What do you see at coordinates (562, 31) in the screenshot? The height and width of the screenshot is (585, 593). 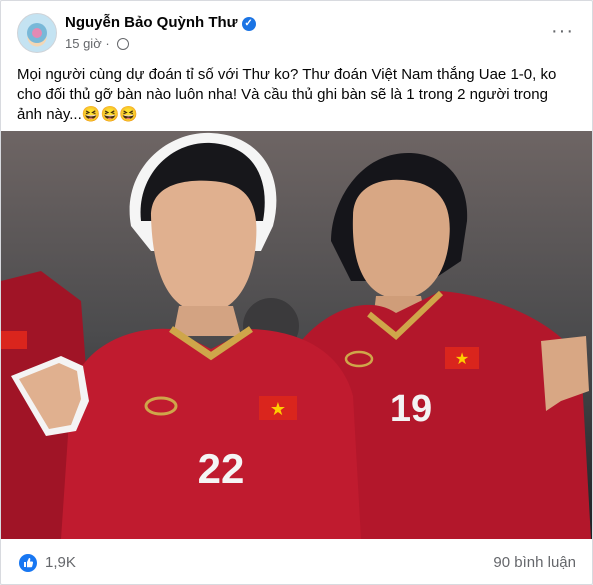 I see `more-options-icon: ···` at bounding box center [562, 31].